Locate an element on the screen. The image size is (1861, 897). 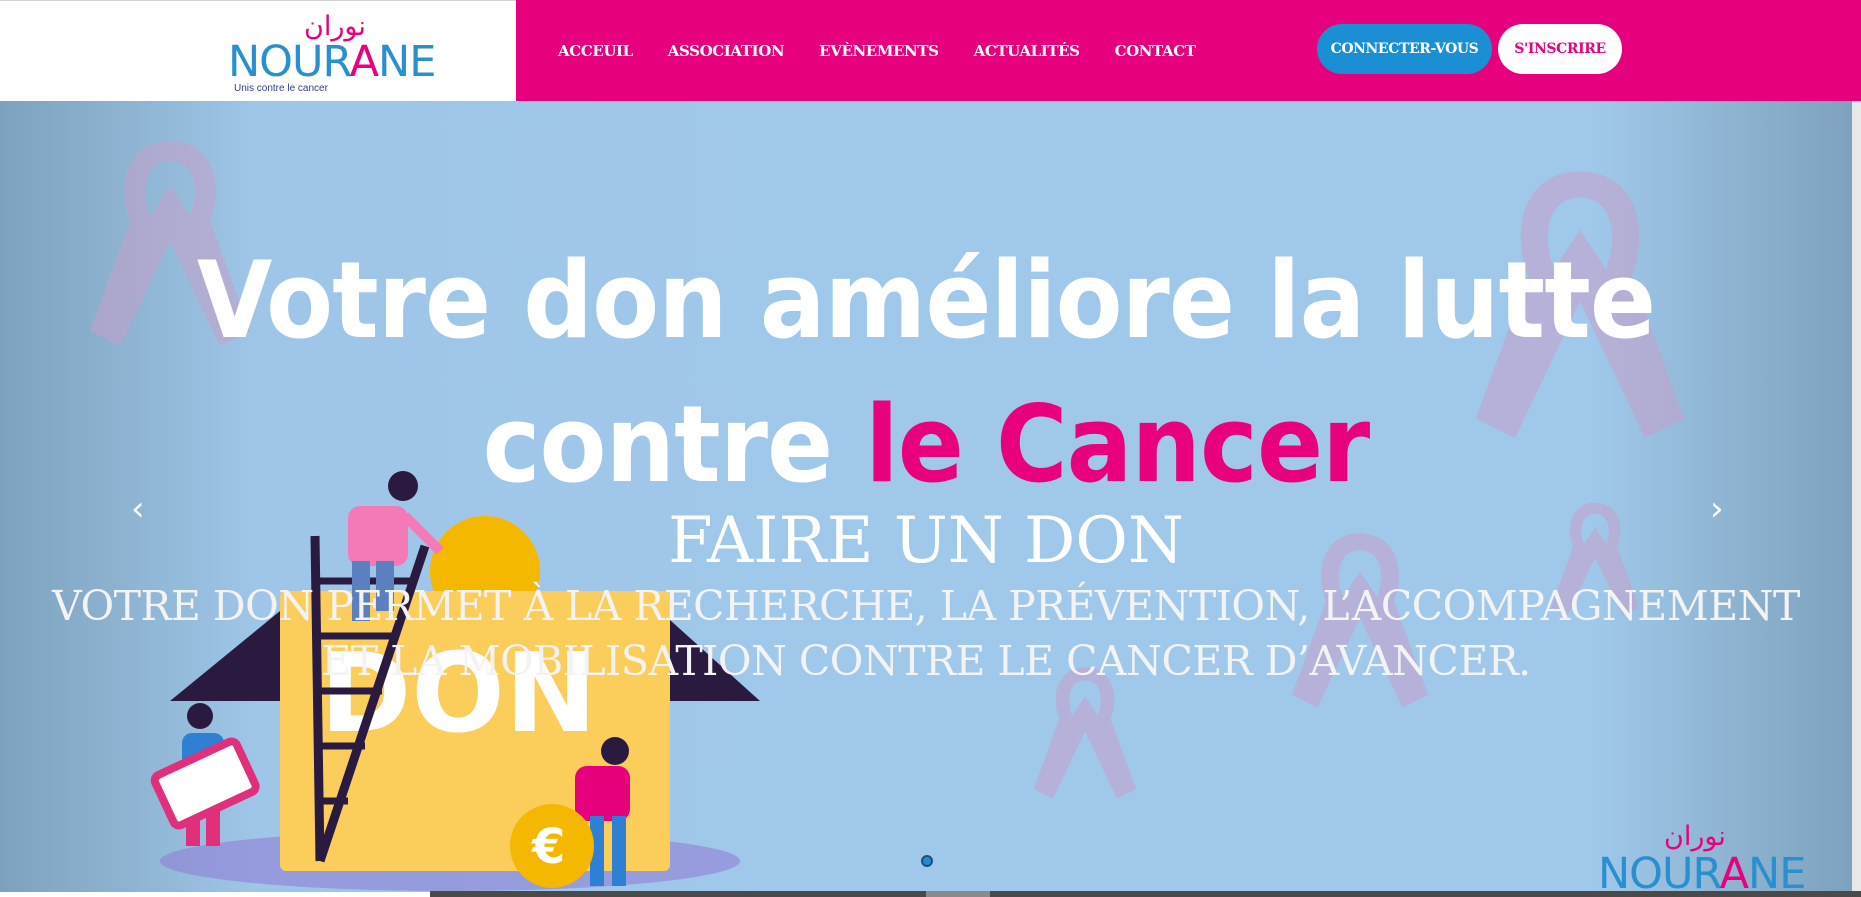
horizontal-scrollbar-thumb is located at coordinates (958, 894).